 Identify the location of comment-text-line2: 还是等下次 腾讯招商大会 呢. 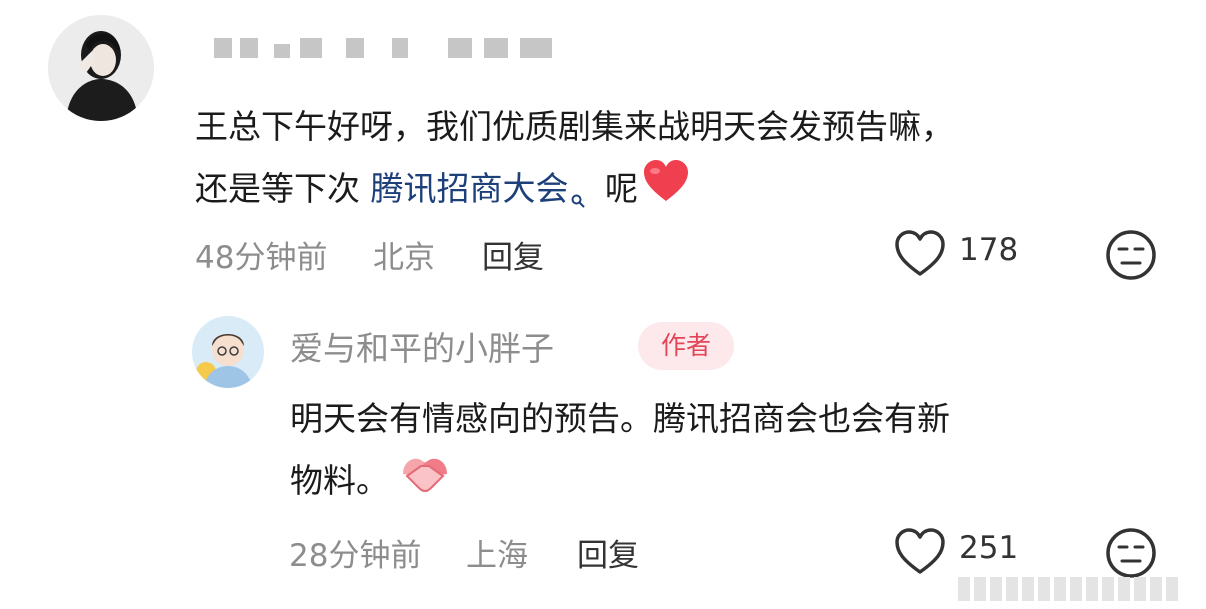
(574, 193).